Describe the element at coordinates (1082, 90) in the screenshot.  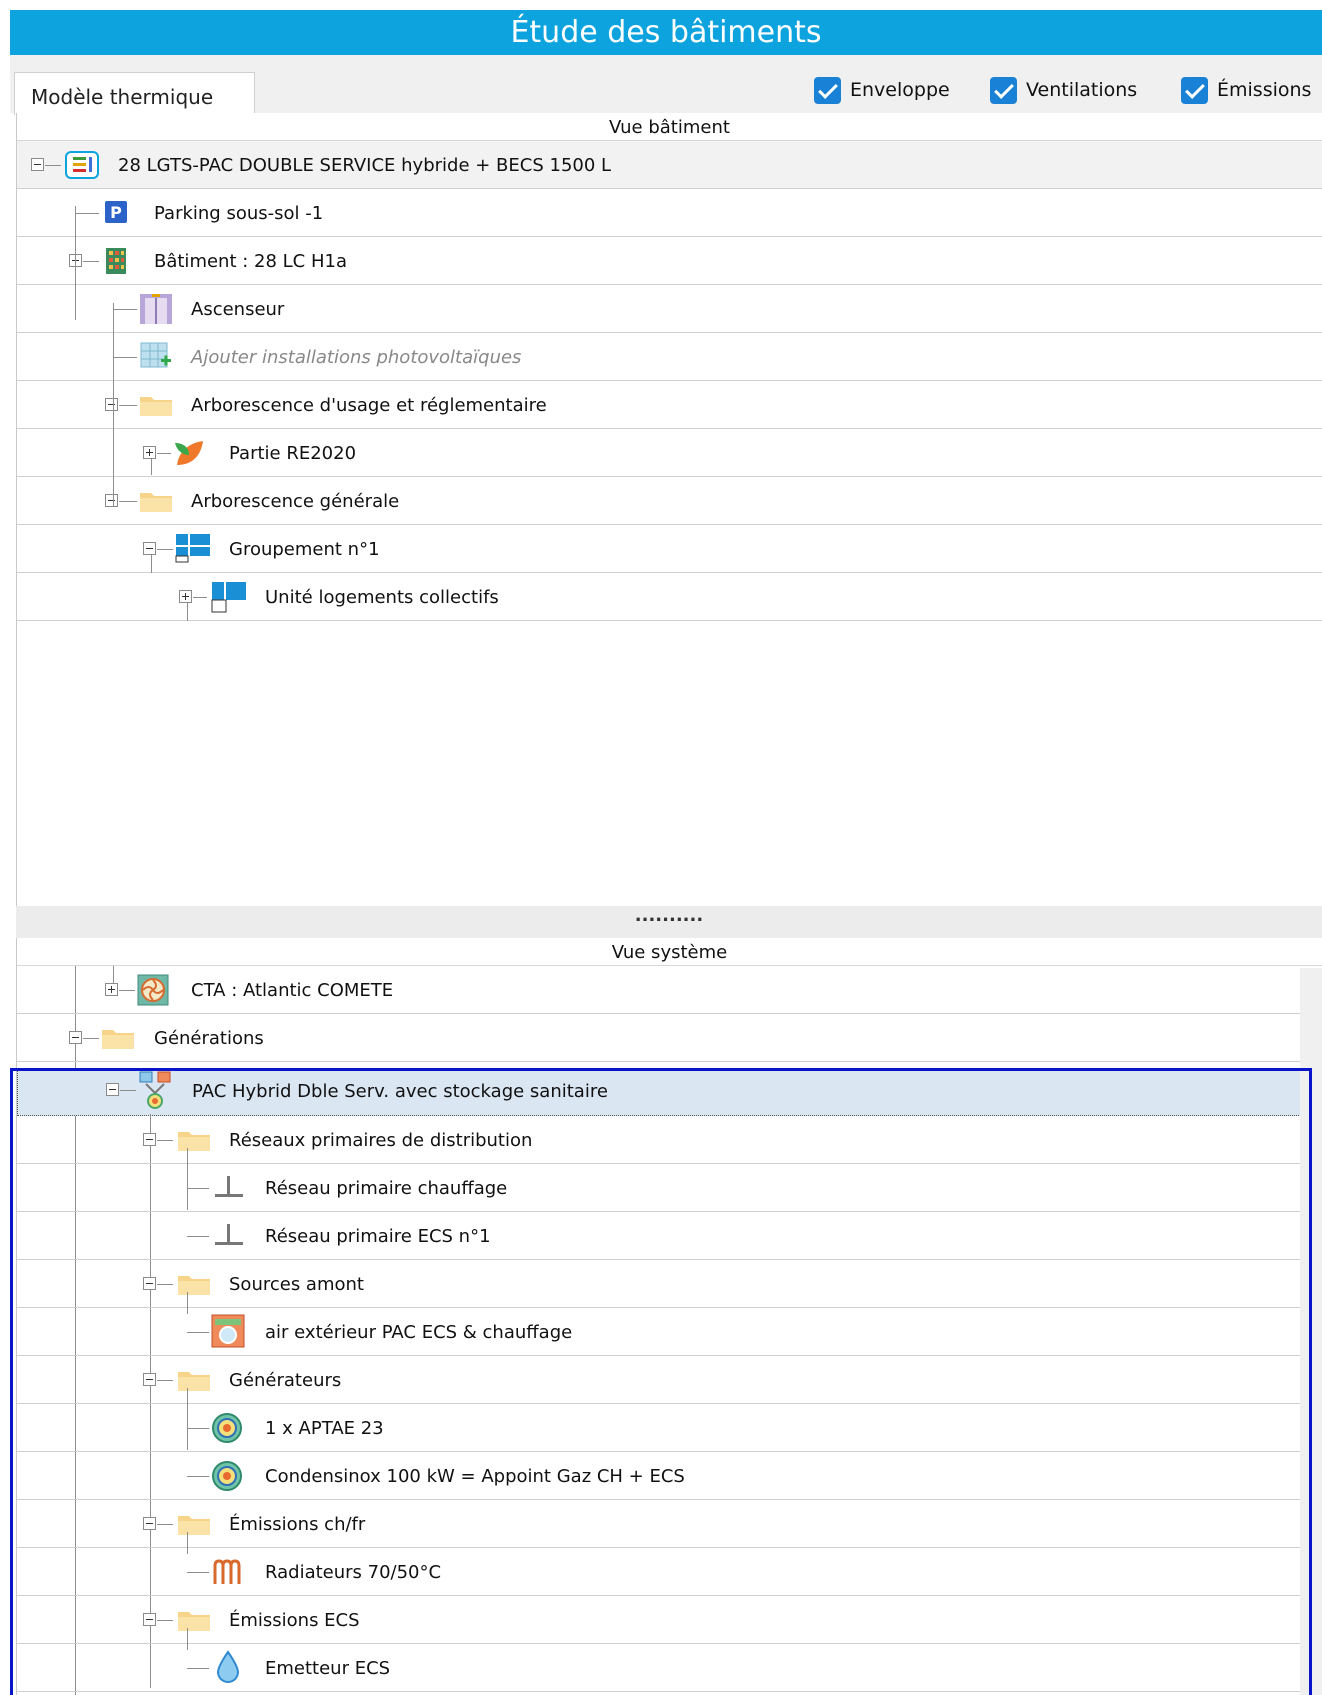
I see `filter-label: Ventilations` at that location.